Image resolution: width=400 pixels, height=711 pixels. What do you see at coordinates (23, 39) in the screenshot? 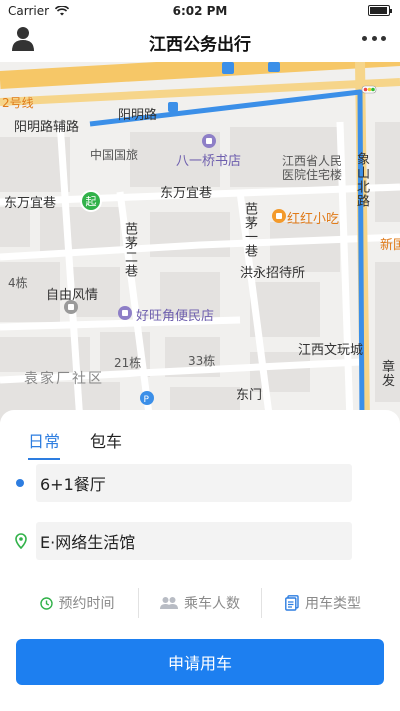
I see `user-icon` at bounding box center [23, 39].